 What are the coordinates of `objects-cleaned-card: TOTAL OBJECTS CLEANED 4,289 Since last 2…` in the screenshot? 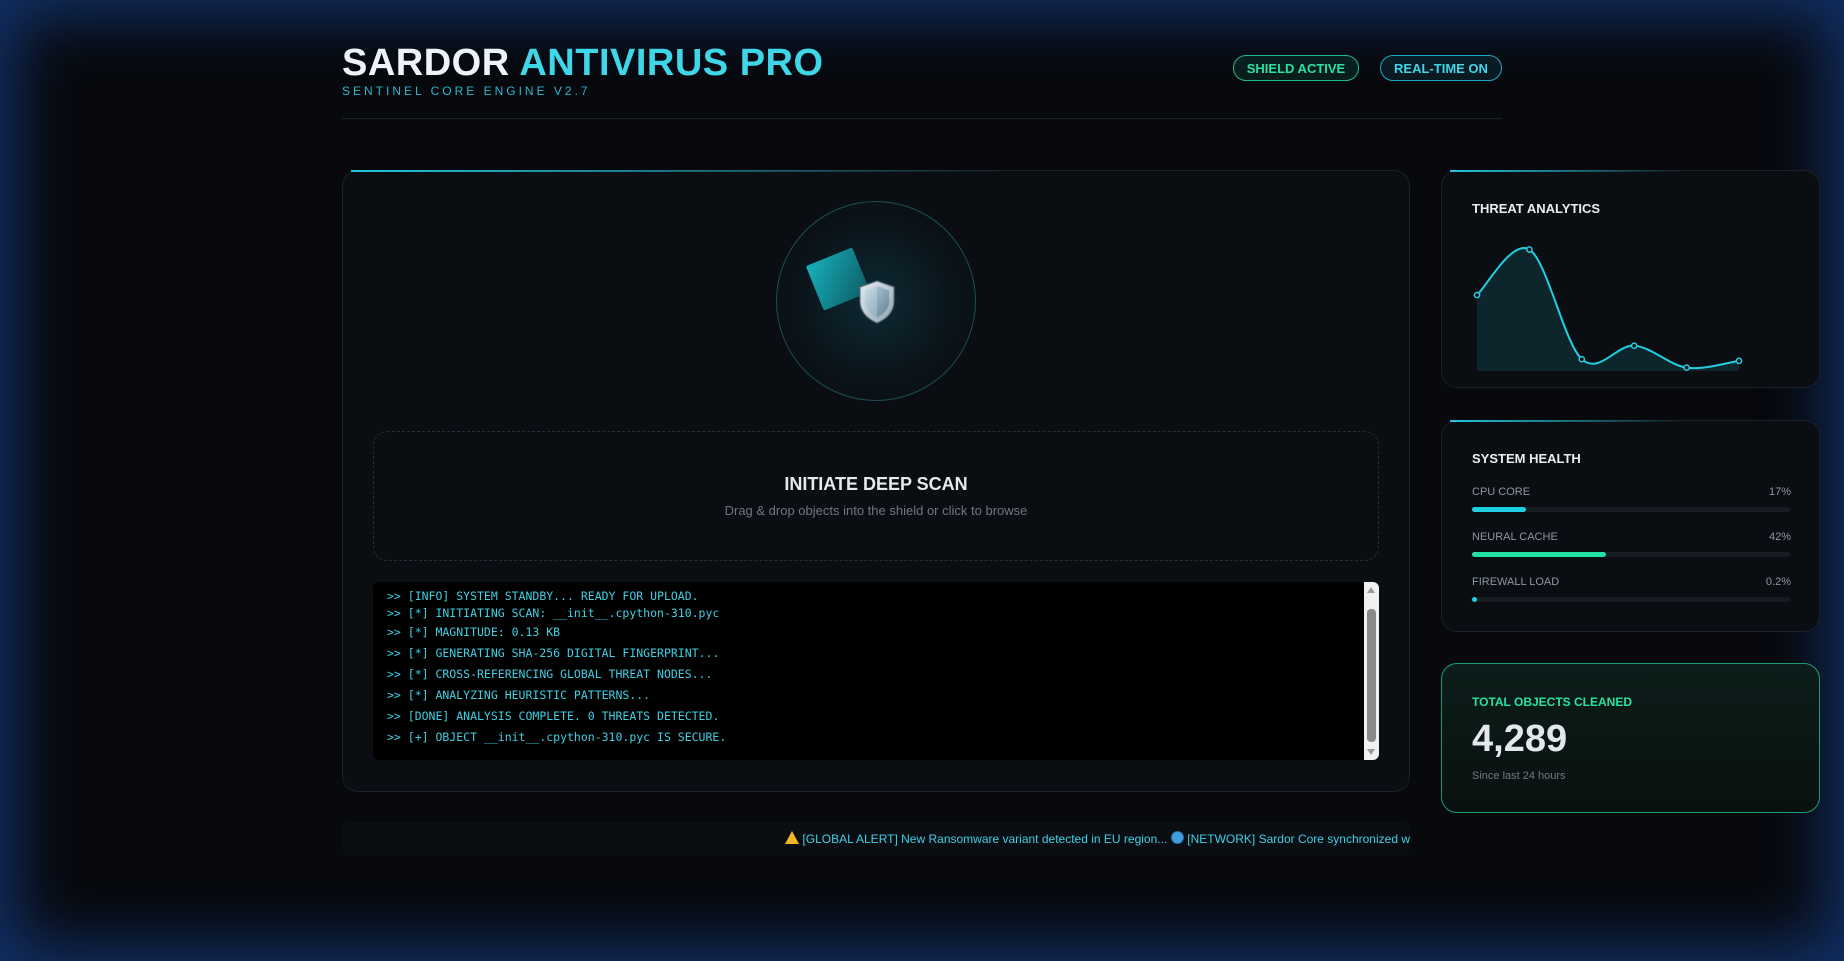 It's located at (1630, 738).